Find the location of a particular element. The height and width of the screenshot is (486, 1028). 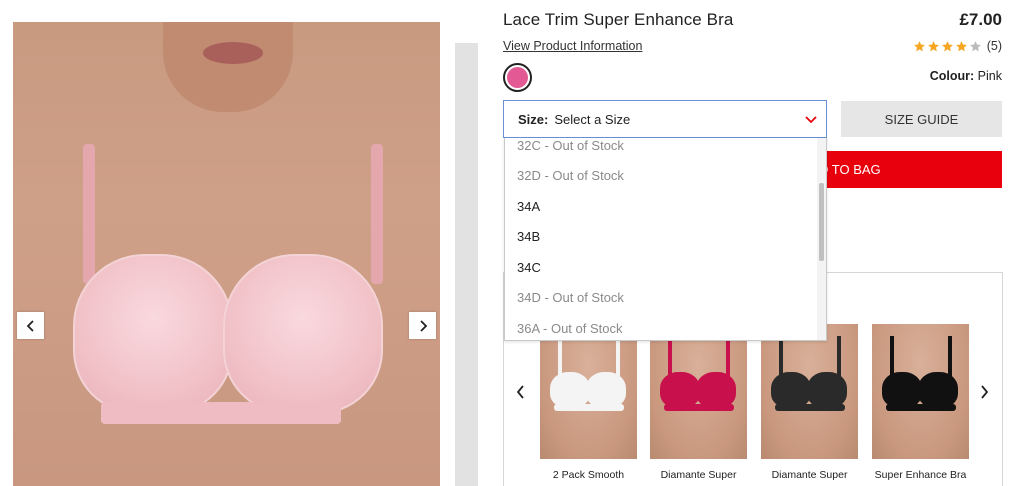

size-option: 34D - Out of Stock is located at coordinates (662, 298).